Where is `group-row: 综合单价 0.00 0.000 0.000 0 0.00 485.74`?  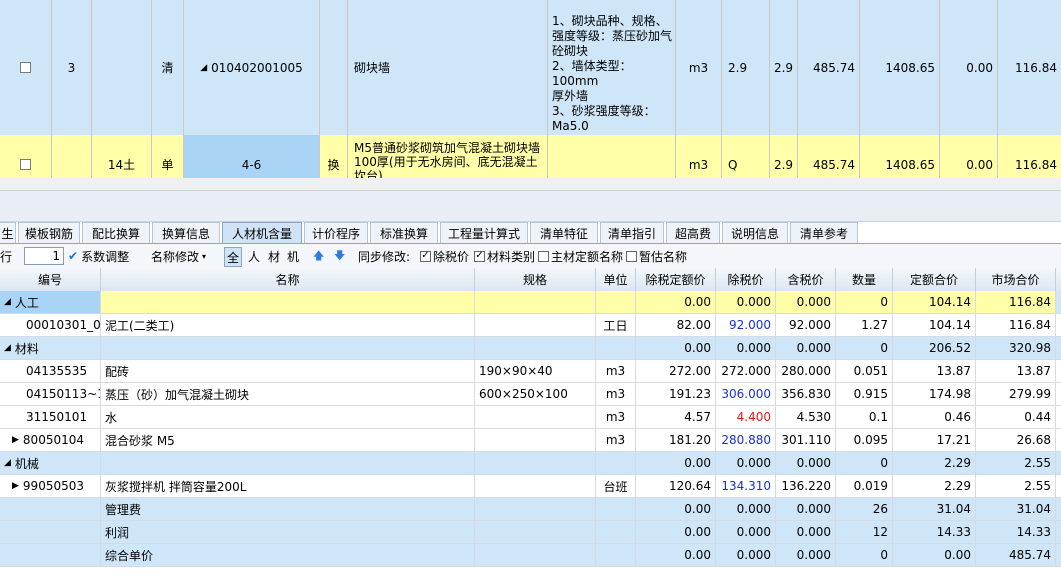 group-row: 综合单价 0.00 0.000 0.000 0 0.00 485.74 is located at coordinates (530, 555).